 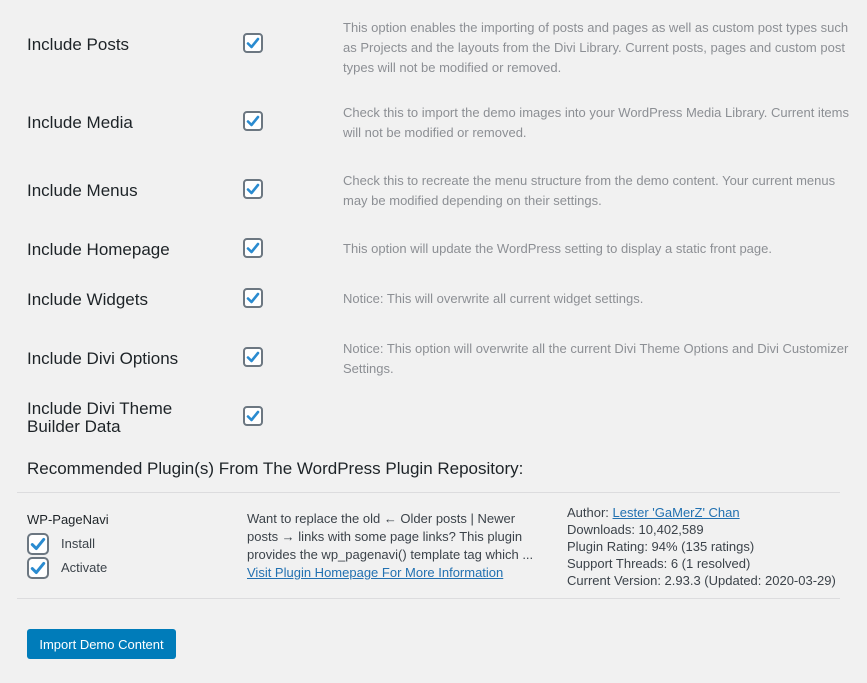 I want to click on include-homepage-checkbox, so click(x=253, y=248).